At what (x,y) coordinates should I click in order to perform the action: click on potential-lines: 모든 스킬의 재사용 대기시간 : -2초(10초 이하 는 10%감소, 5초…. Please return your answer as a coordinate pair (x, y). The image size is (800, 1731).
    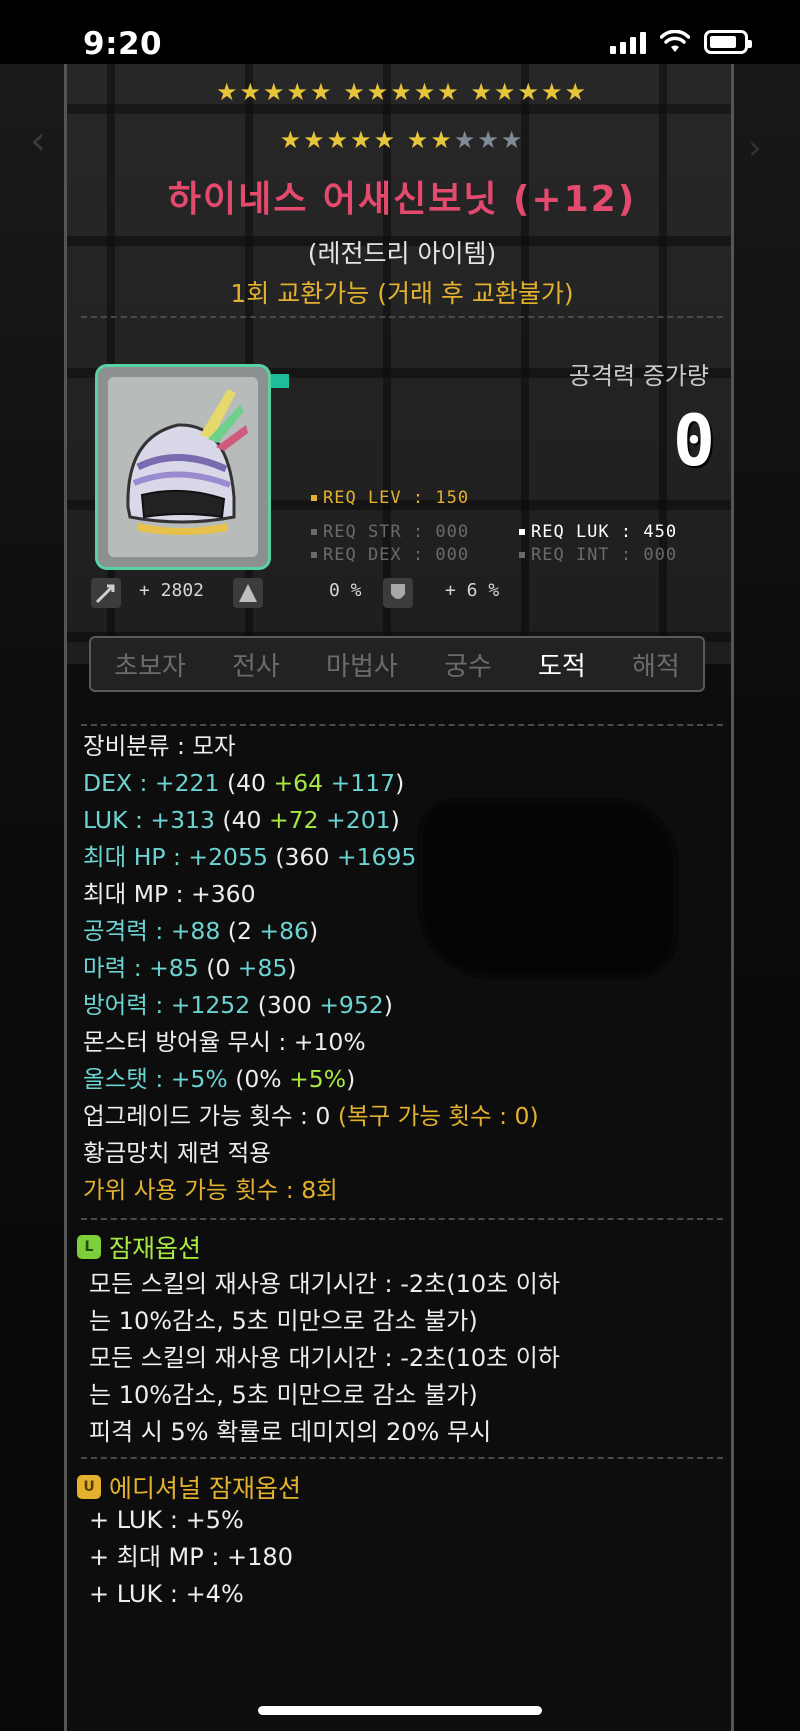
    Looking at the image, I should click on (409, 1358).